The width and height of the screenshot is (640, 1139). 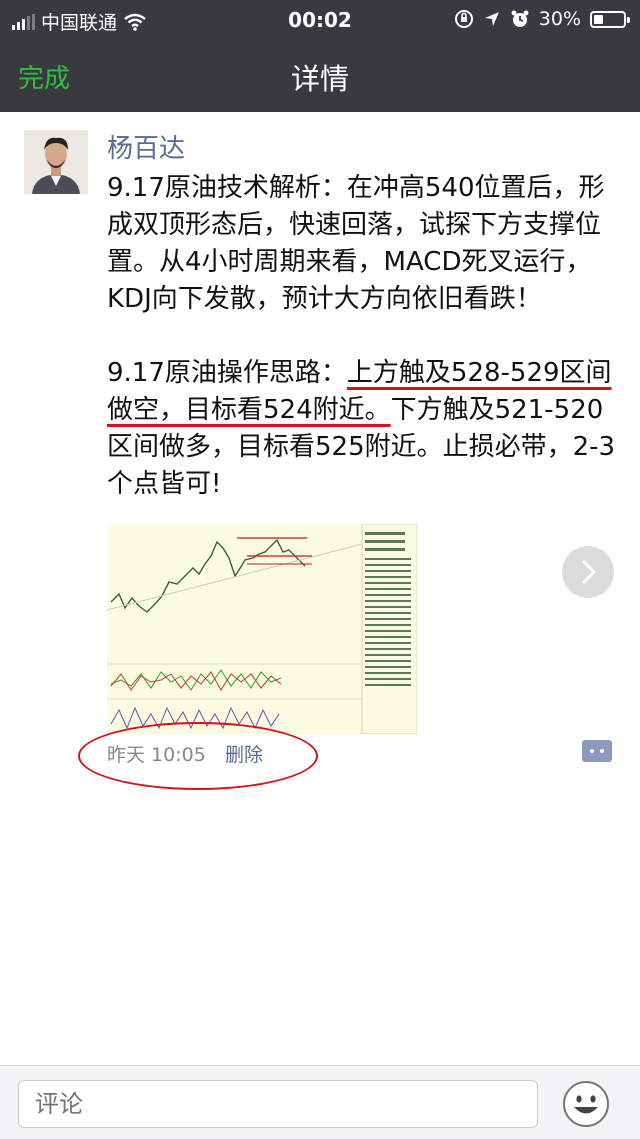 I want to click on lock-rotation-icon, so click(x=463, y=19).